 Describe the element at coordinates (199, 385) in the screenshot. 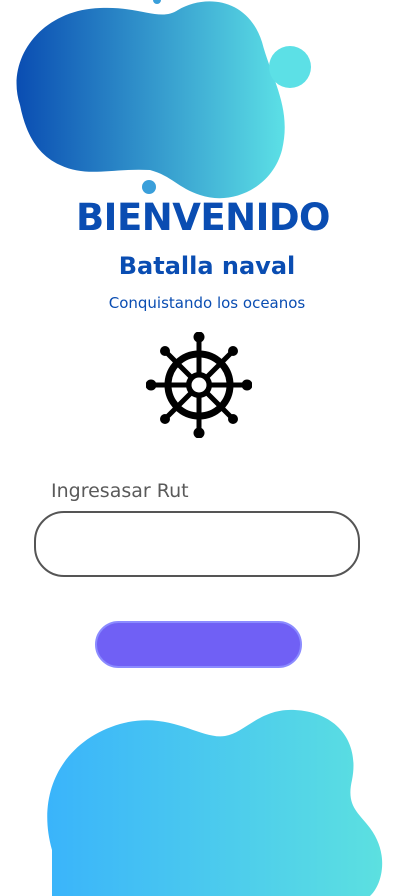

I see `ship-wheel-icon` at that location.